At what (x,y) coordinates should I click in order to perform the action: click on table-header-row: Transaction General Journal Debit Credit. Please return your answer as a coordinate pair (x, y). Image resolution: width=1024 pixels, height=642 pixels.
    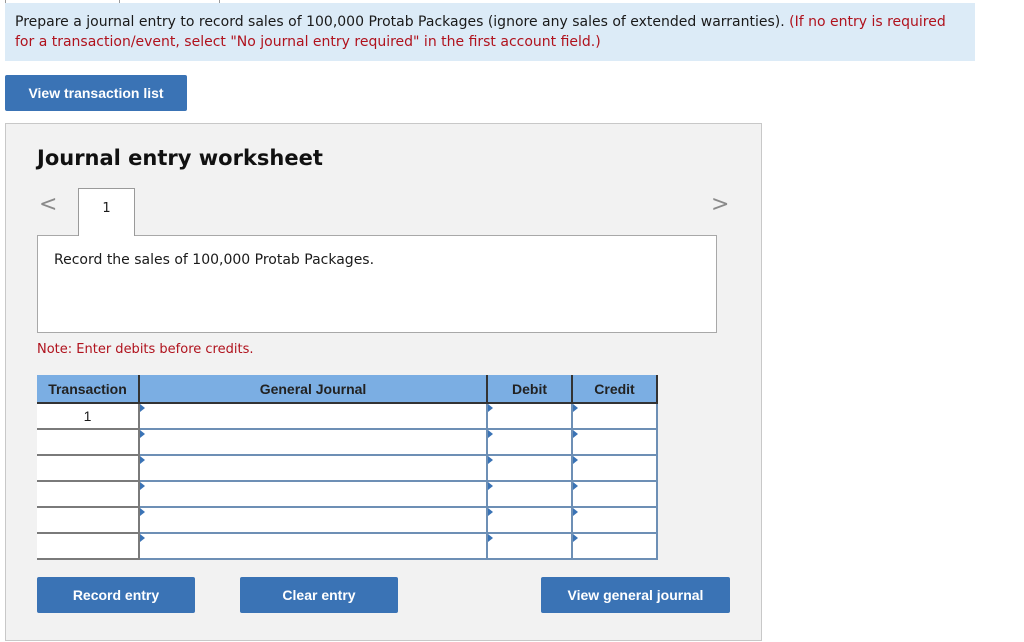
    Looking at the image, I should click on (347, 389).